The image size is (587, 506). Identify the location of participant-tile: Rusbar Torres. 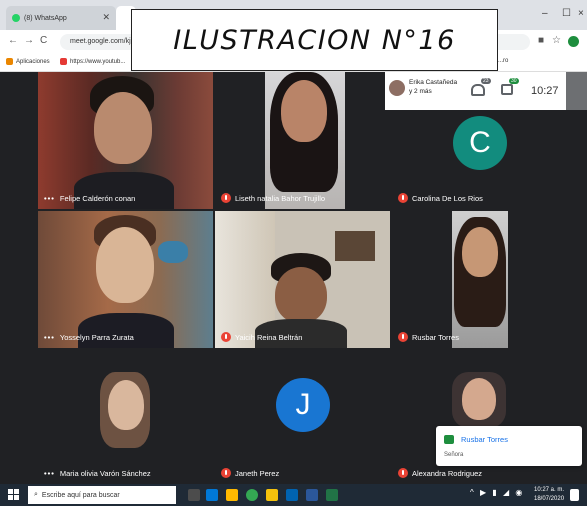
(479, 279).